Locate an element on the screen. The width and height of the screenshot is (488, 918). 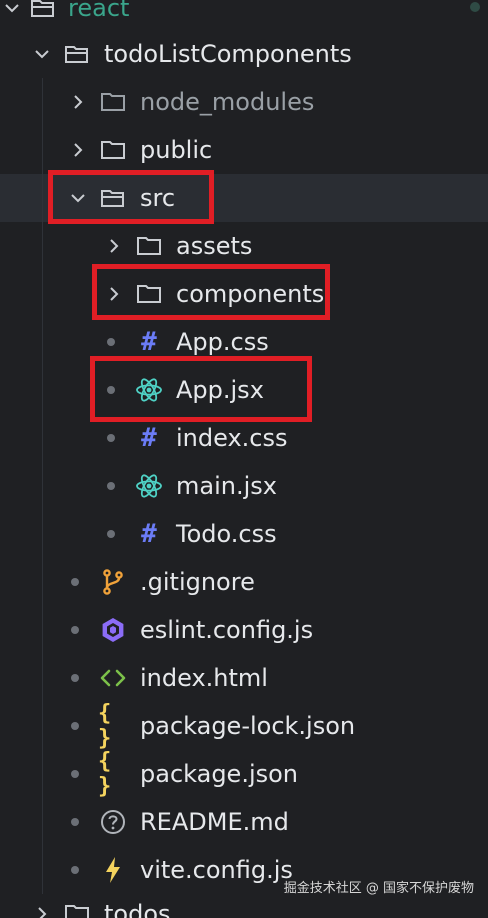
tree-item-label: react is located at coordinates (99, 11).